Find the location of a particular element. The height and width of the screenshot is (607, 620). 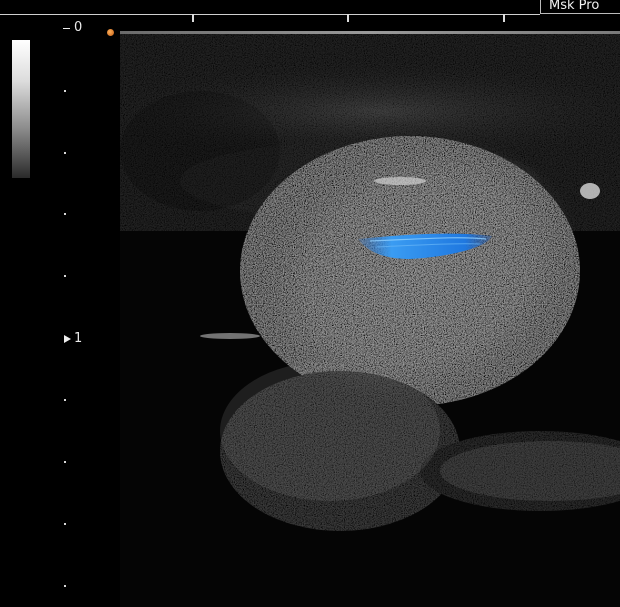

depth-label-0: 0 is located at coordinates (78, 27).